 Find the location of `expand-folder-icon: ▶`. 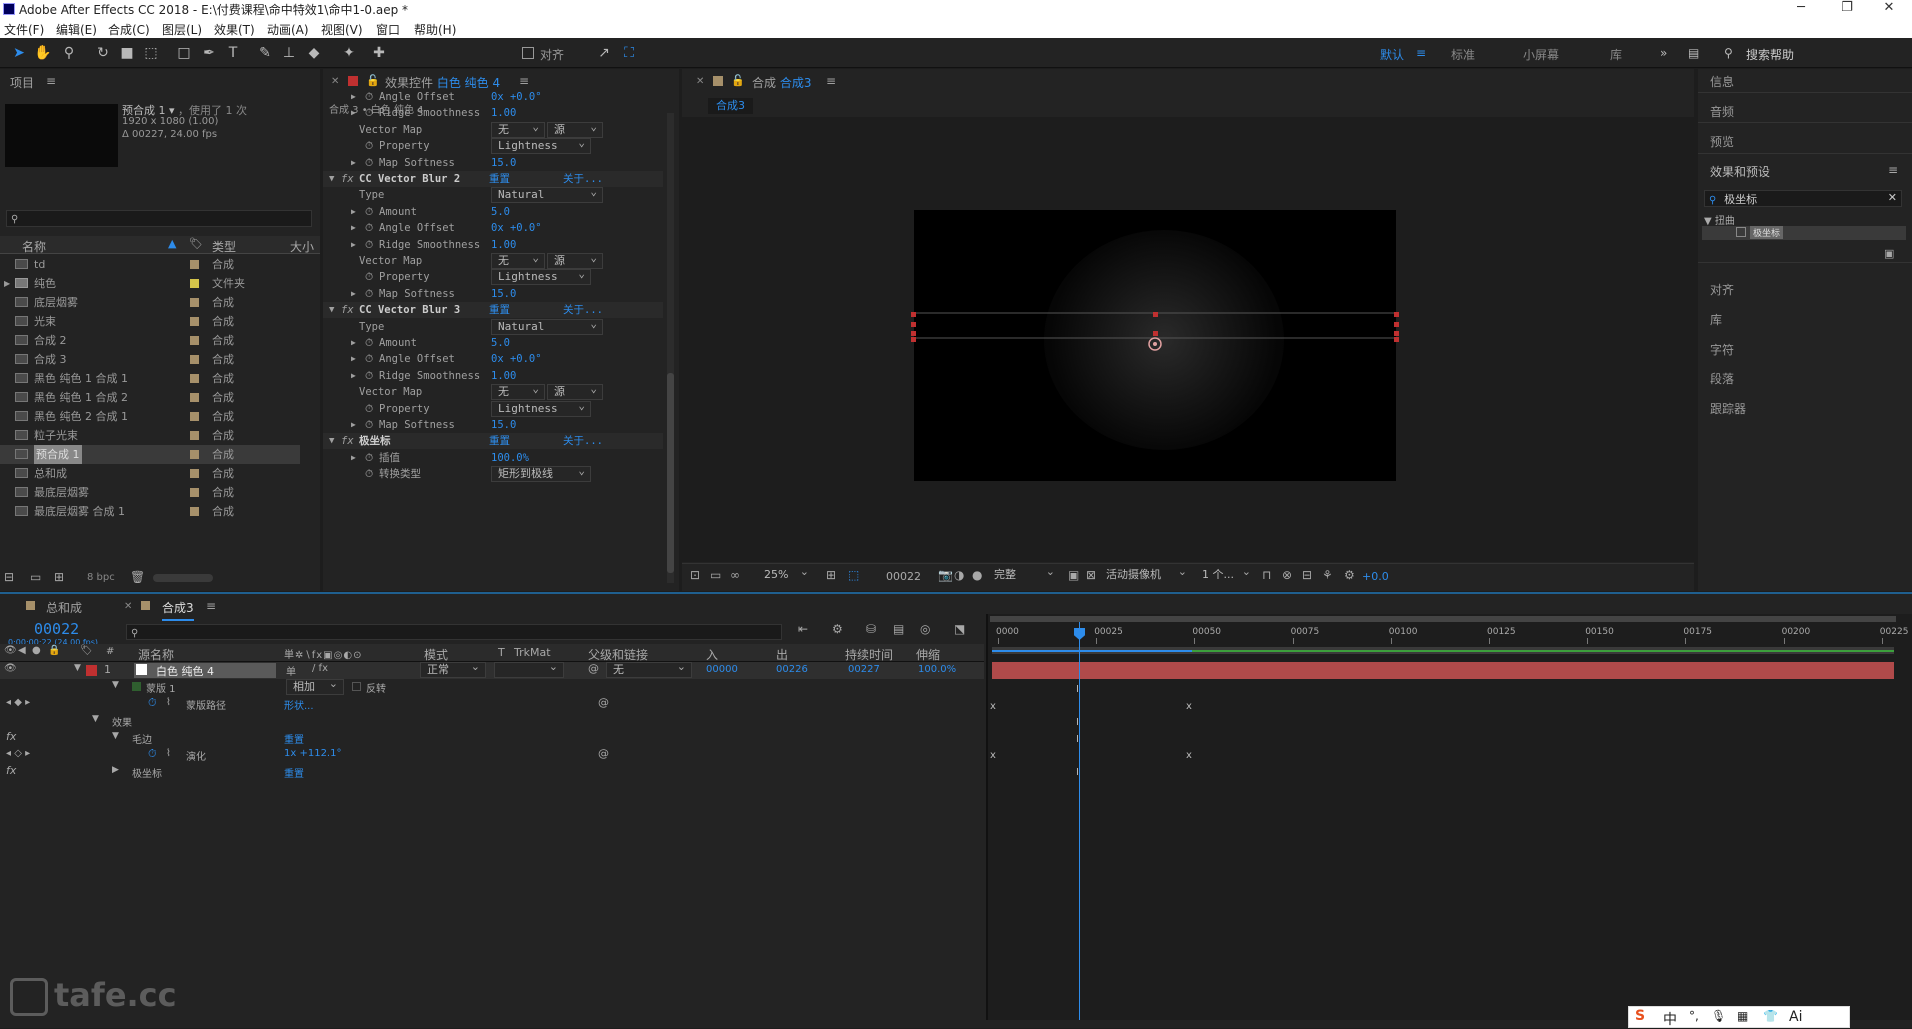

expand-folder-icon: ▶ is located at coordinates (7, 283).